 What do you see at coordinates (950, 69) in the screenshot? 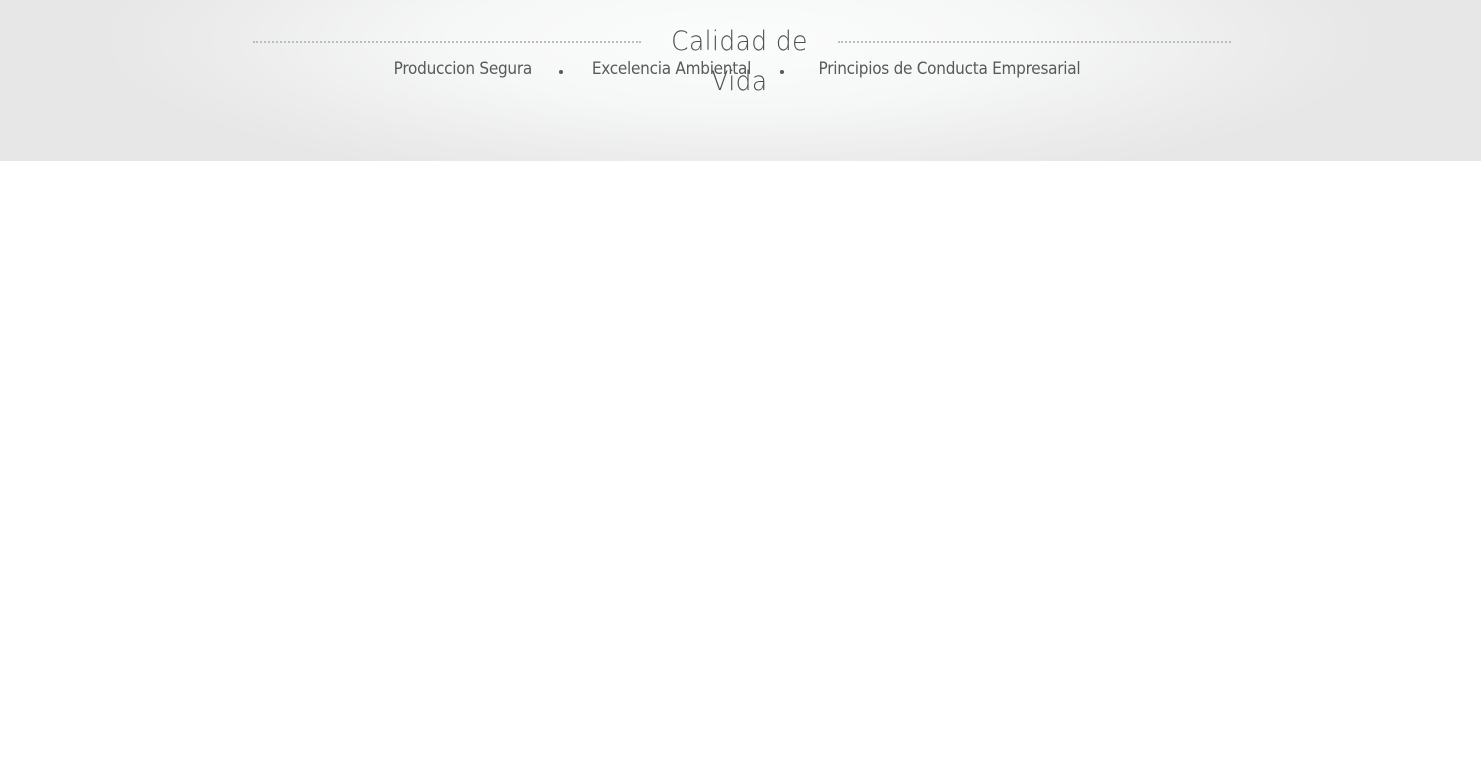
I see `nav-link-principios-conducta: Principios de Conducta Empresarial` at bounding box center [950, 69].